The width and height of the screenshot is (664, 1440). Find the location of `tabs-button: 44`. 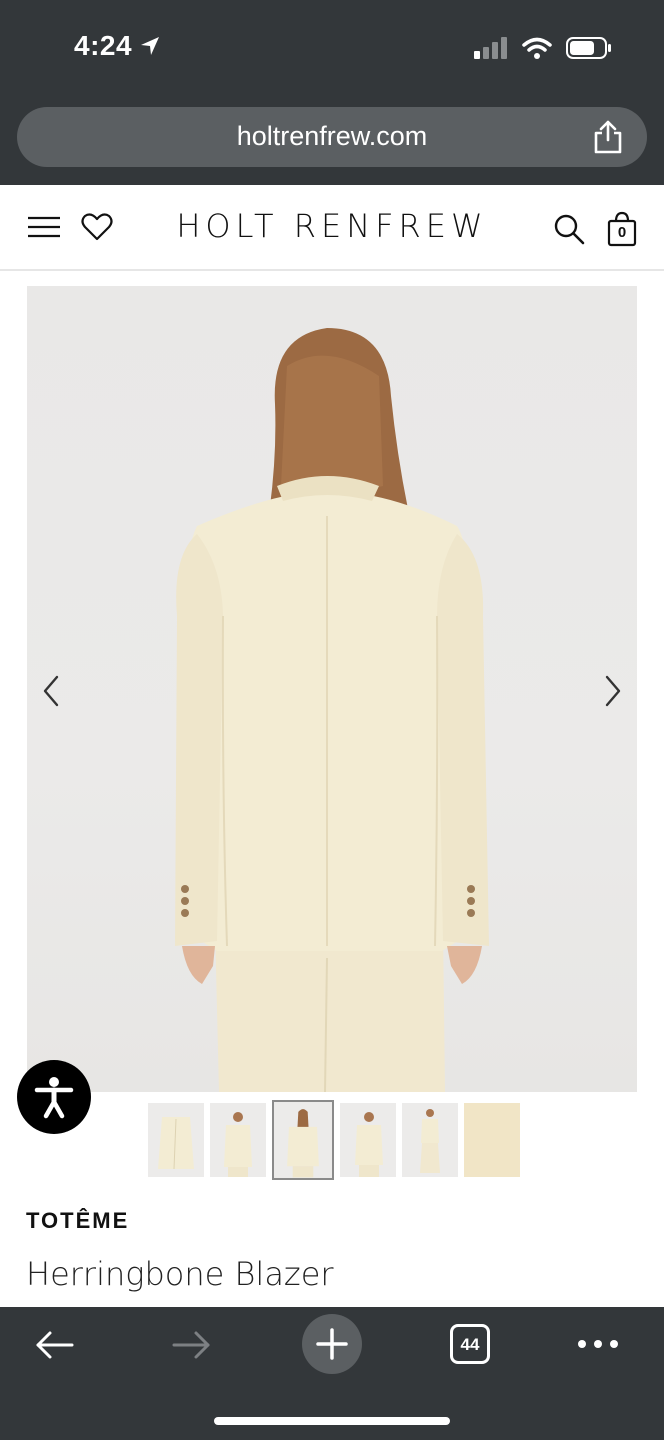

tabs-button: 44 is located at coordinates (470, 1344).